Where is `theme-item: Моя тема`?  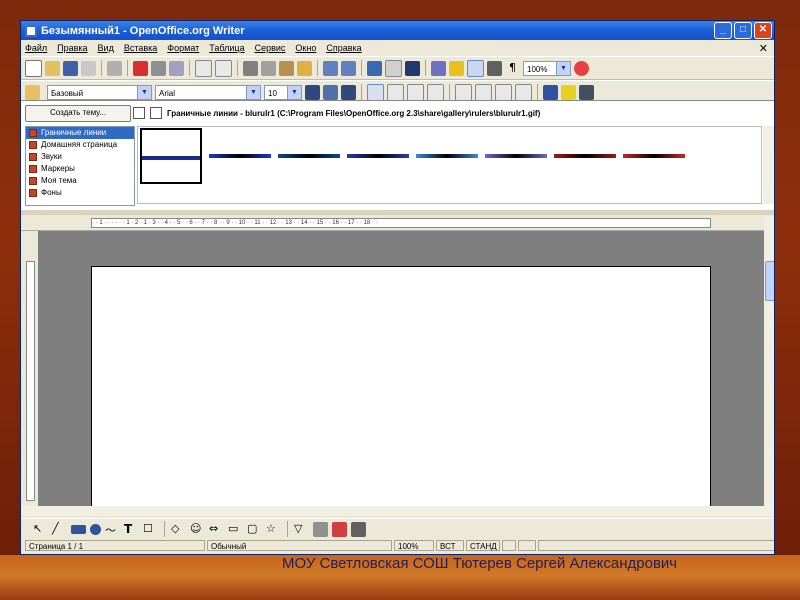 theme-item: Моя тема is located at coordinates (80, 181).